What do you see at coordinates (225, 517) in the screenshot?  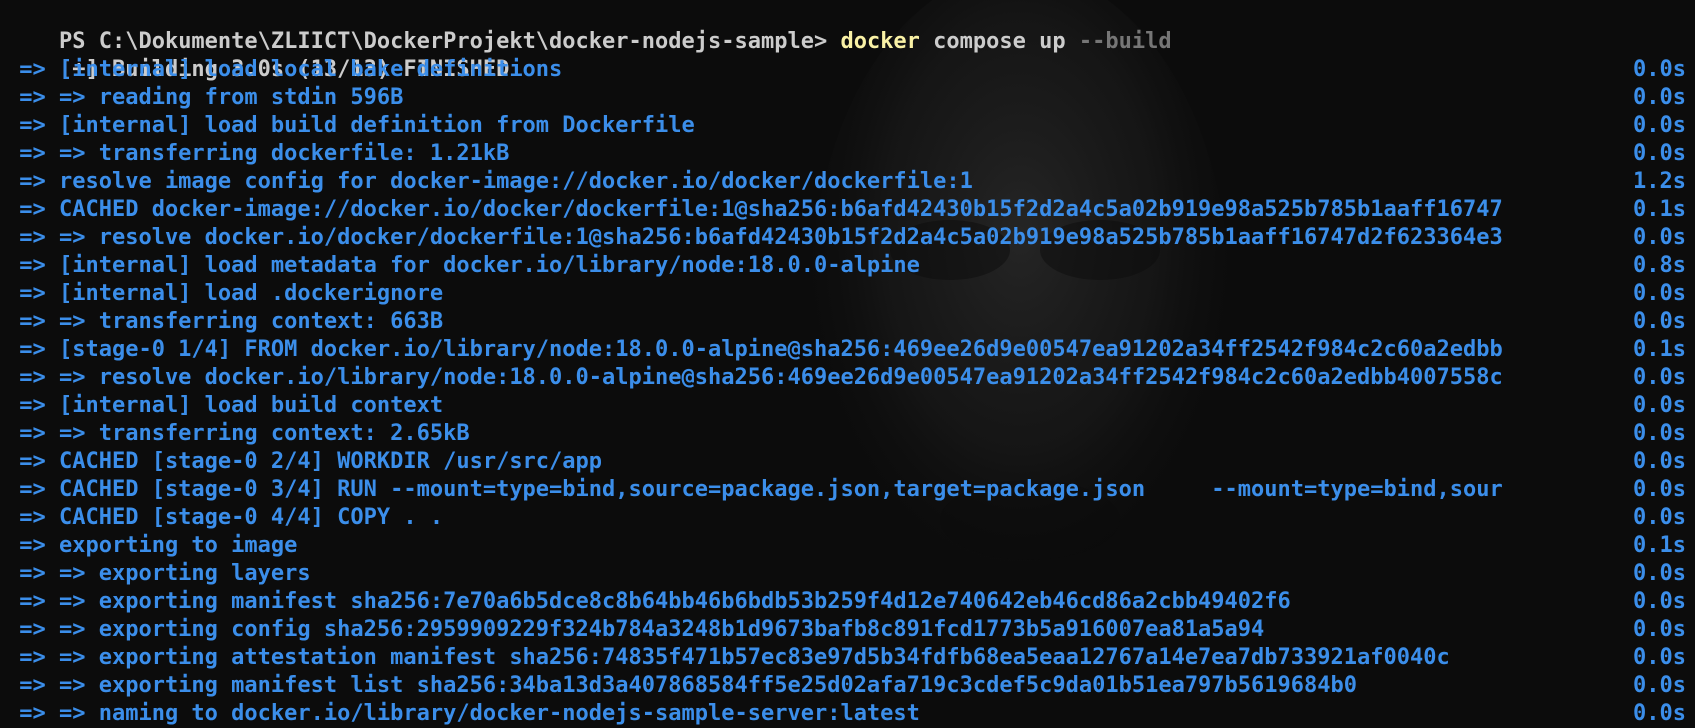 I see `build-step-text: => CACHED [stage-0 4/4] COPY . .` at bounding box center [225, 517].